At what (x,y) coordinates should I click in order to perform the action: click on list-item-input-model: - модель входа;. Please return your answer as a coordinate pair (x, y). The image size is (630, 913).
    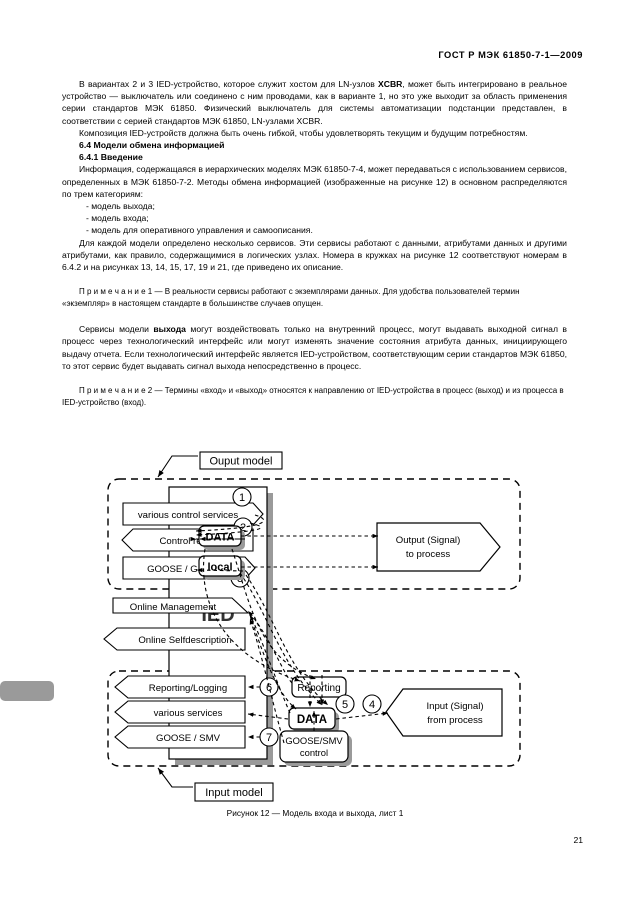
    Looking at the image, I should click on (117, 218).